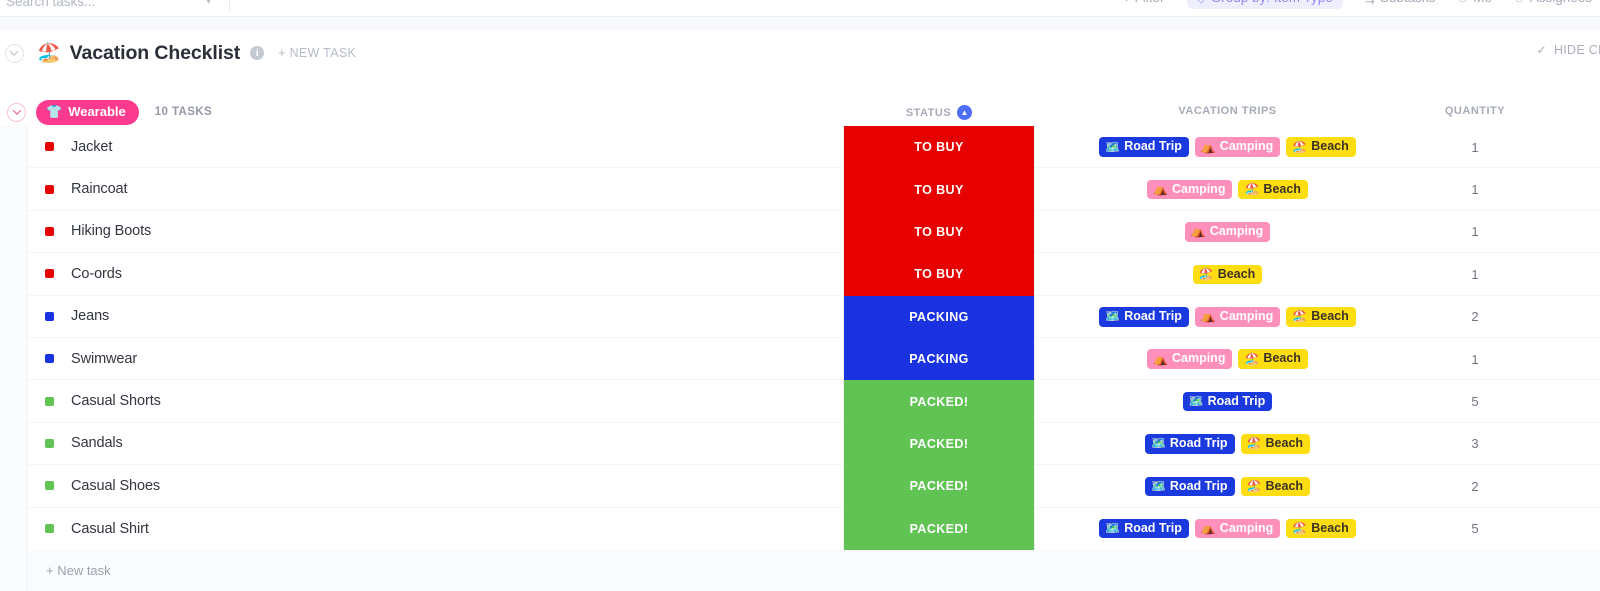 Image resolution: width=1600 pixels, height=591 pixels. I want to click on vacation-trips-cell: 🏖️ Beach, so click(1227, 274).